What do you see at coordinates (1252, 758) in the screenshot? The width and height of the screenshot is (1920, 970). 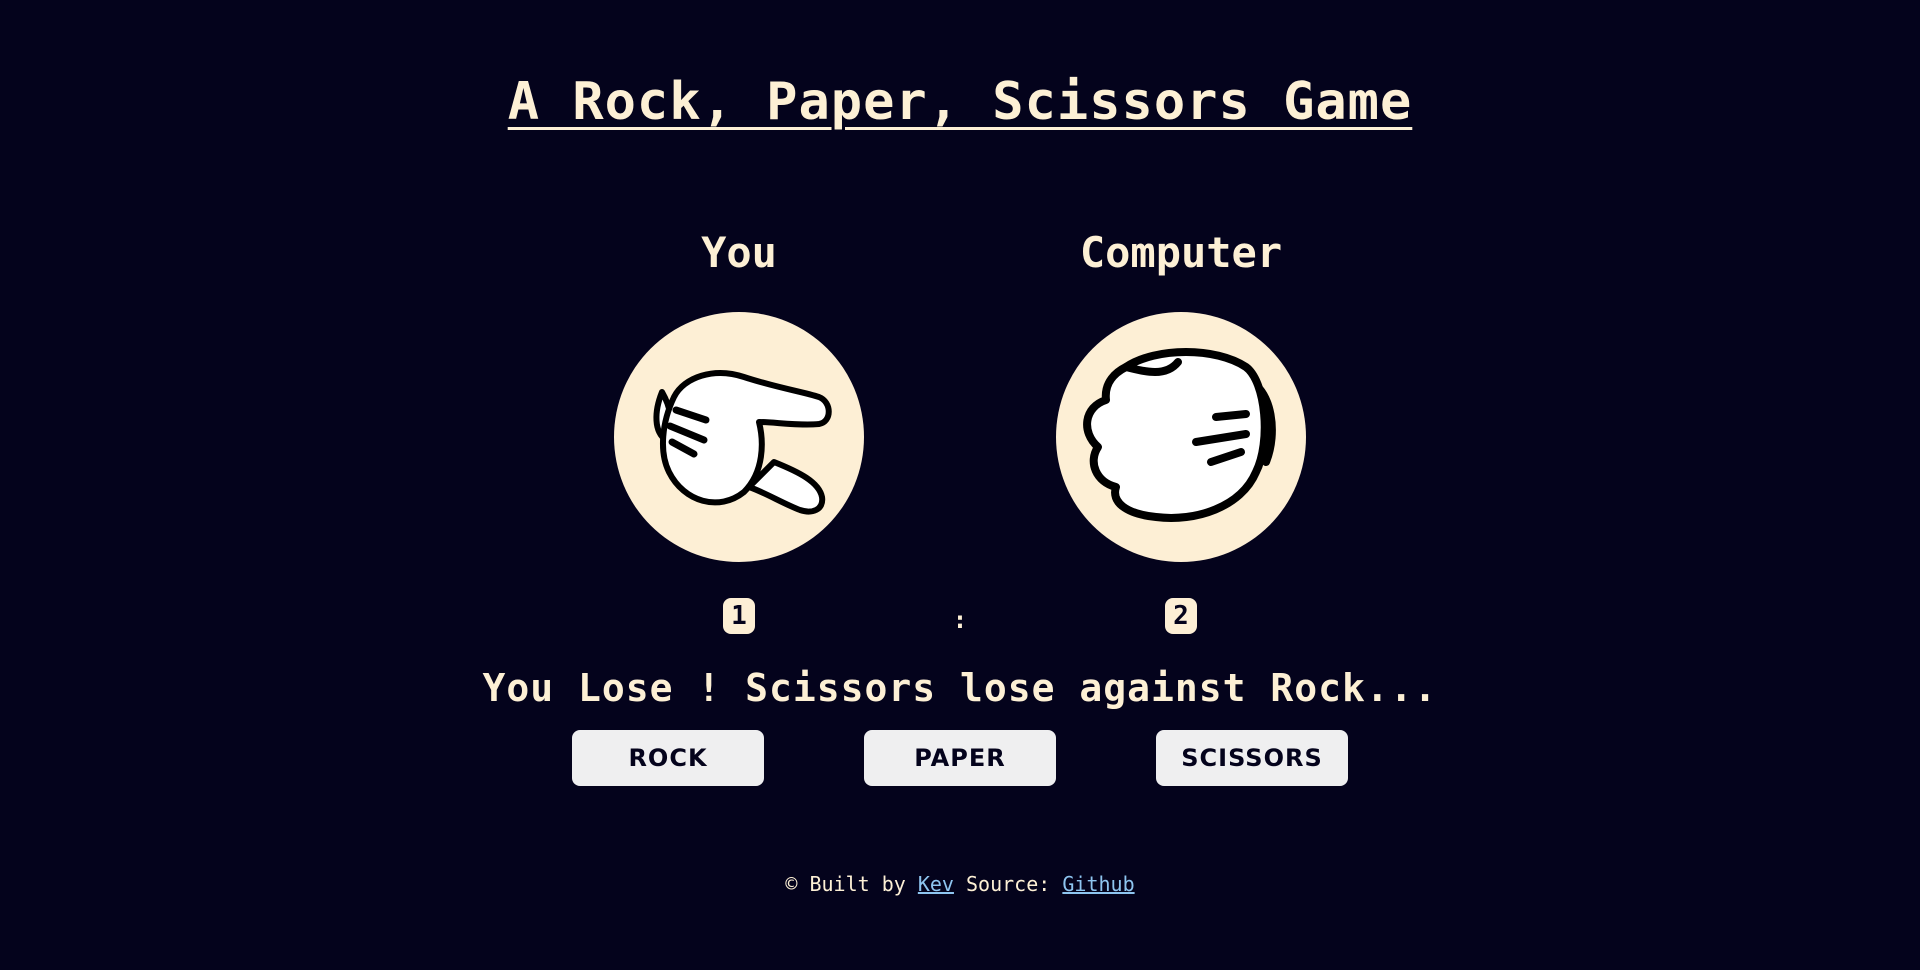 I see `scissors-button: SCISSORS` at bounding box center [1252, 758].